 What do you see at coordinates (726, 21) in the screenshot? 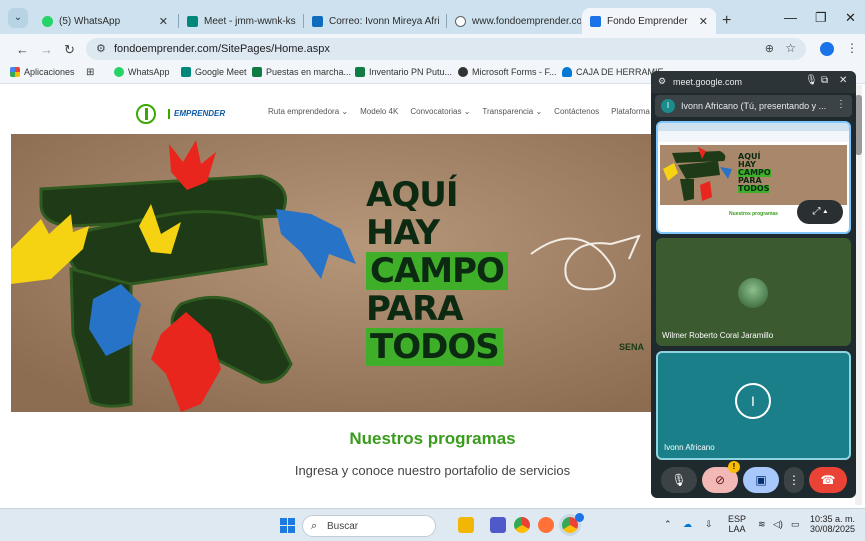
I see `new-tab-button: +` at bounding box center [726, 21].